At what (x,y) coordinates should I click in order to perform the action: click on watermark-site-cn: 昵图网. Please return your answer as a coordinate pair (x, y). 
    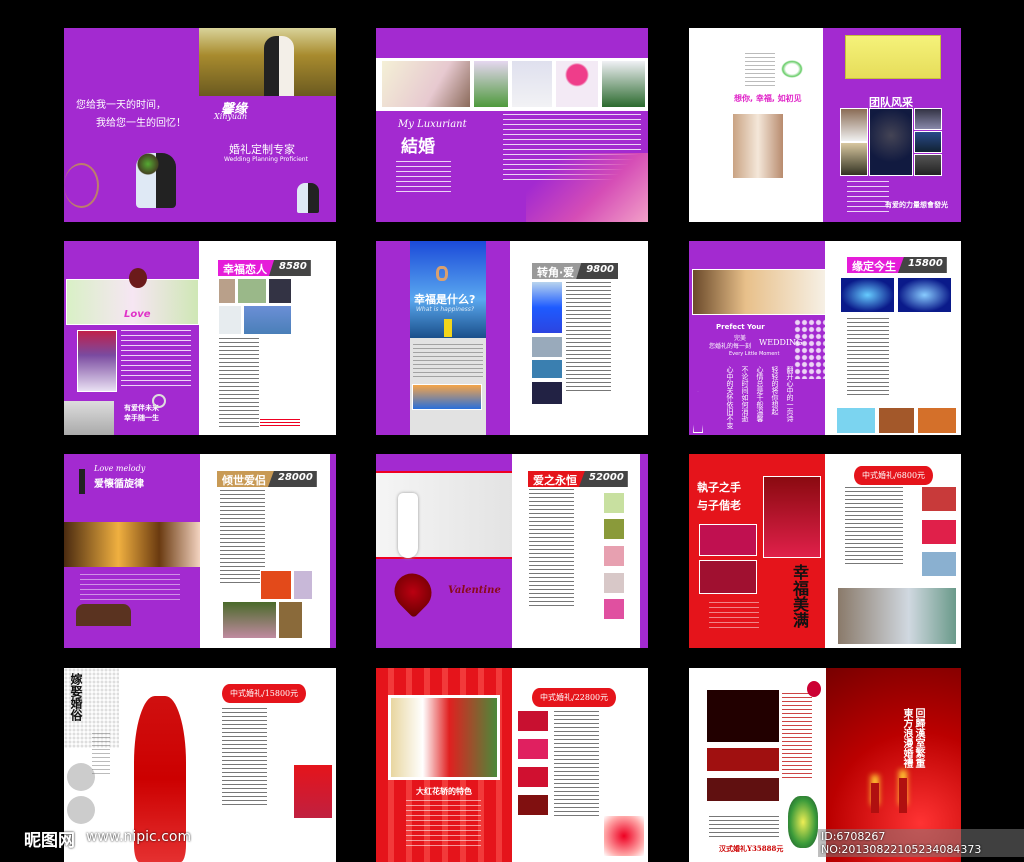
    Looking at the image, I should click on (49, 841).